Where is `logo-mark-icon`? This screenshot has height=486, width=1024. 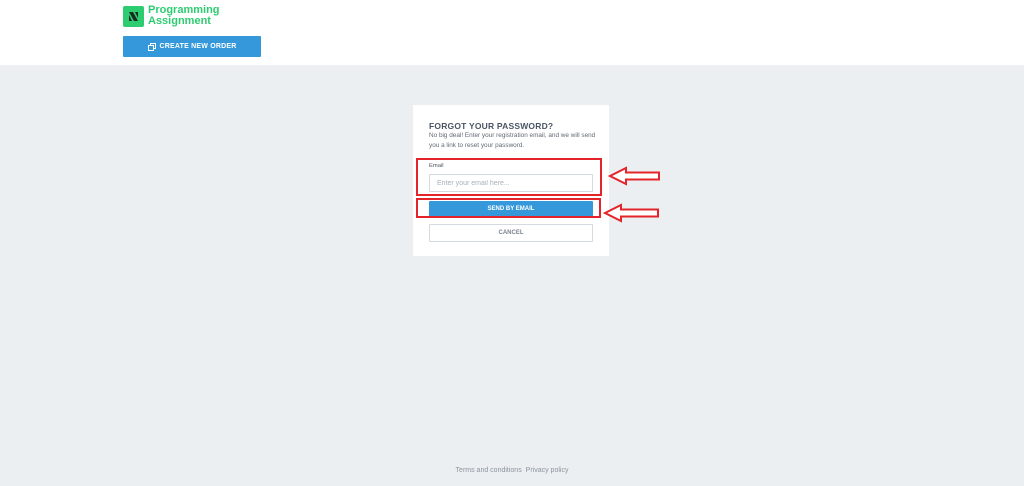 logo-mark-icon is located at coordinates (133, 16).